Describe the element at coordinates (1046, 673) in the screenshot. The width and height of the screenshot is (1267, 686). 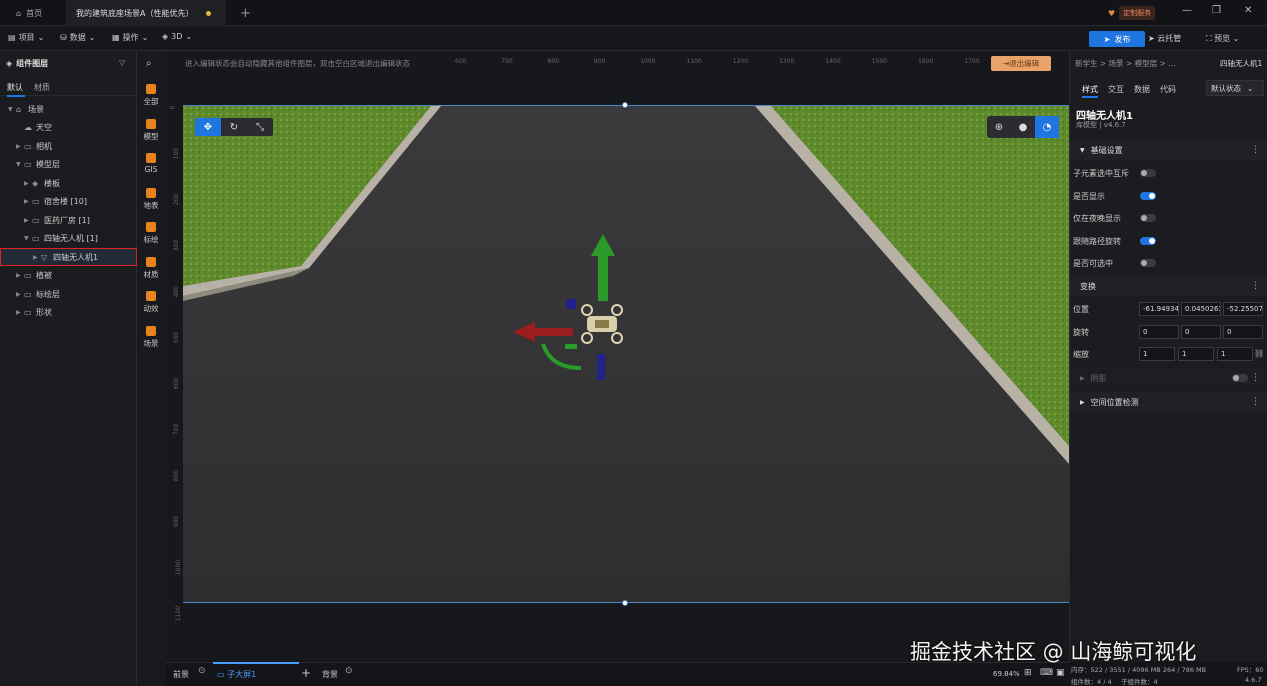
I see `keyboard-icon: ⌨` at that location.